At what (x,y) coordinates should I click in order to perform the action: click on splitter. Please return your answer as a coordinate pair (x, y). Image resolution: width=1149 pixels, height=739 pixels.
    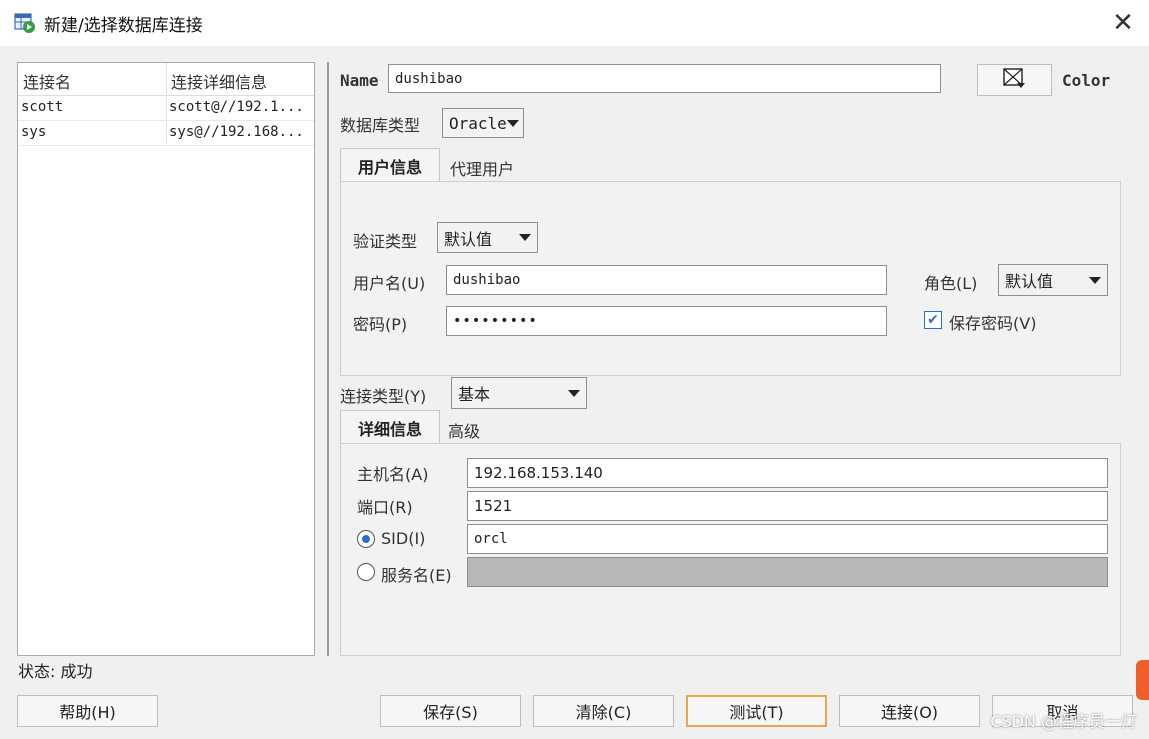
    Looking at the image, I should click on (328, 359).